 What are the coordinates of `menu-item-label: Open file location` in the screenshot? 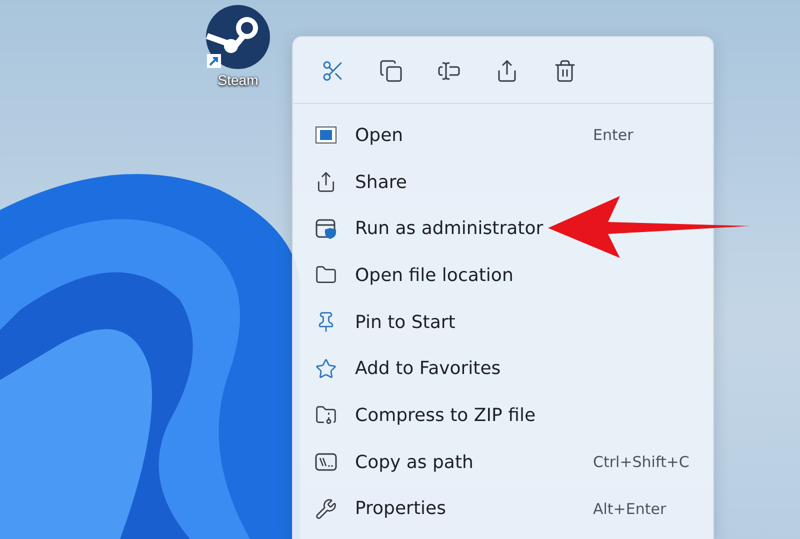 It's located at (434, 275).